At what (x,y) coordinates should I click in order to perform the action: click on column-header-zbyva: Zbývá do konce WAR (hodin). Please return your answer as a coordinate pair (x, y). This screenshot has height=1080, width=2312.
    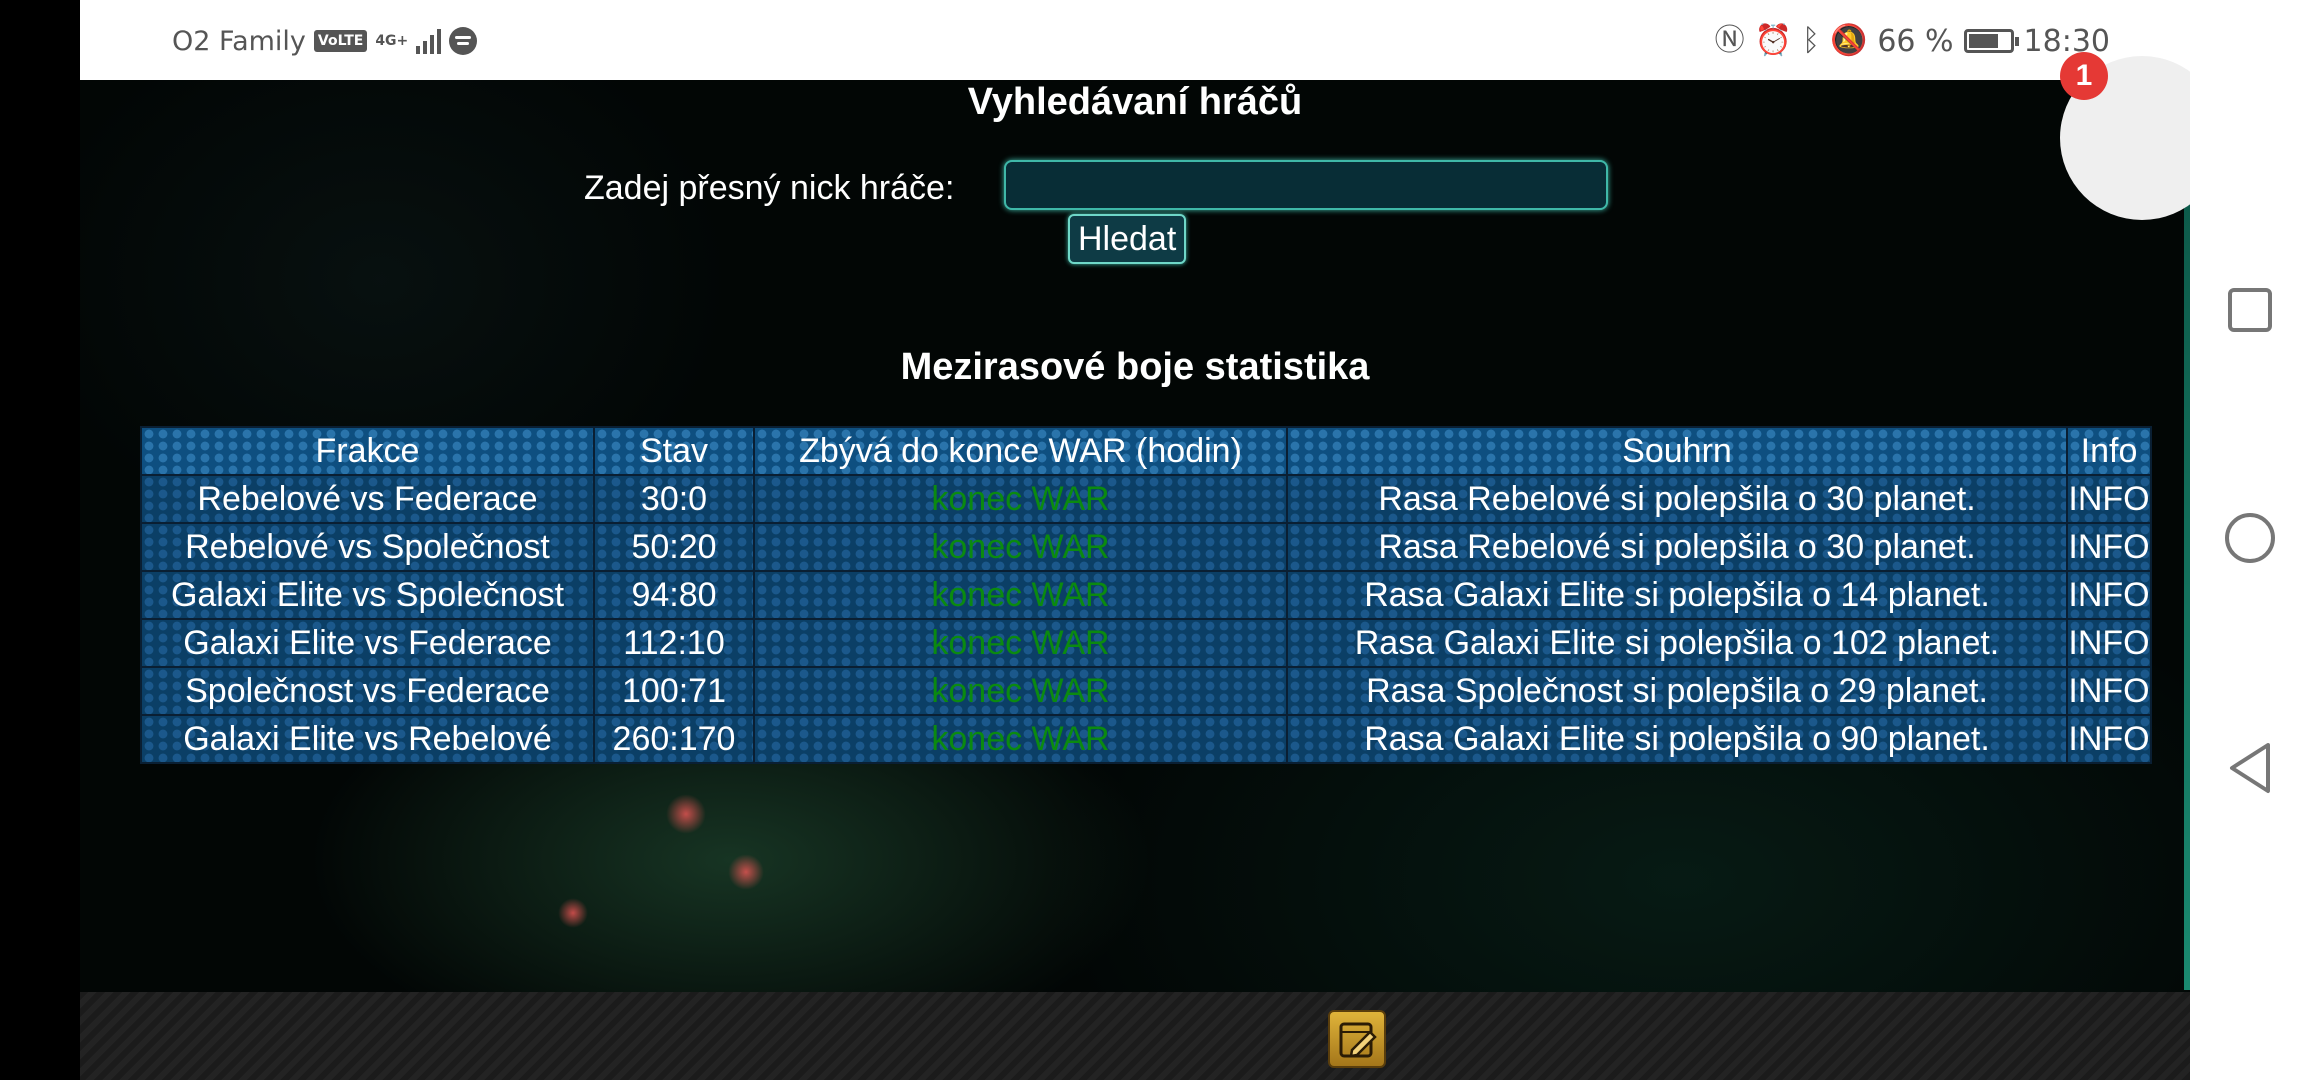
    Looking at the image, I should click on (1020, 451).